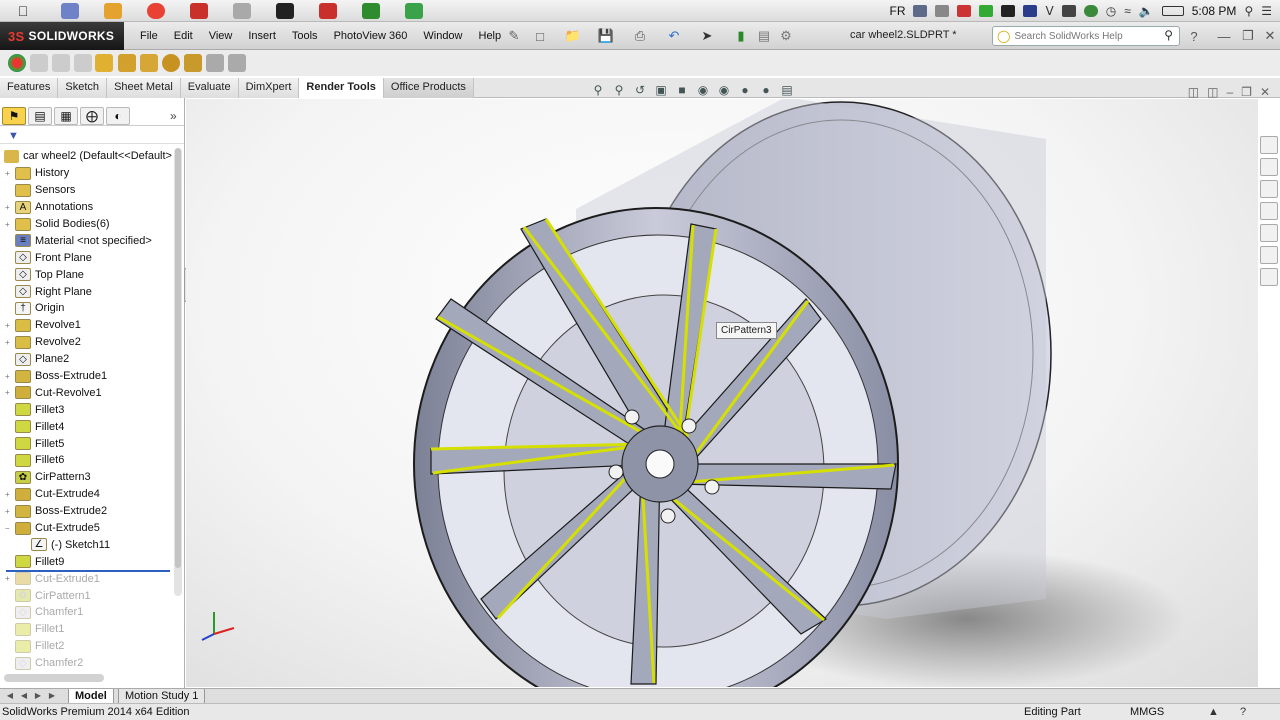 The width and height of the screenshot is (1280, 720). Describe the element at coordinates (199, 10) in the screenshot. I see `solidworks-icon` at that location.